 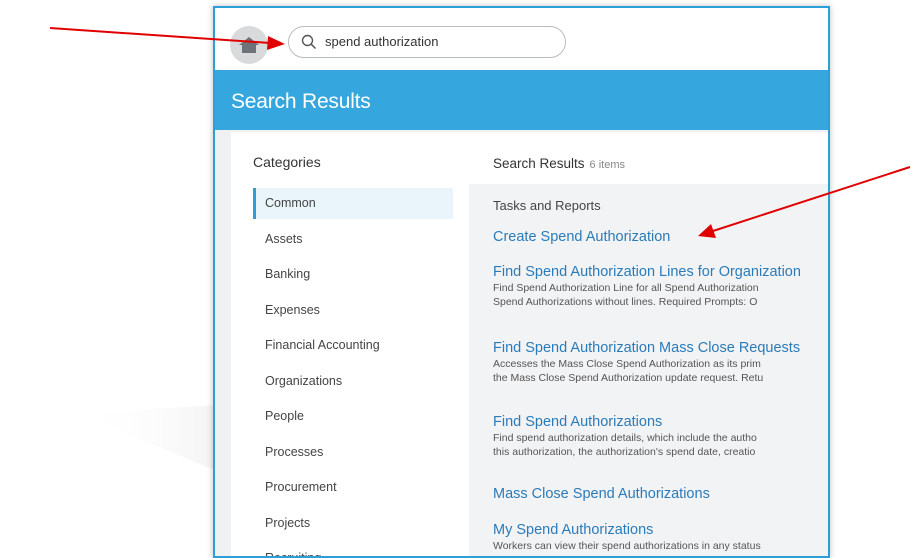 I want to click on search-icon, so click(x=309, y=42).